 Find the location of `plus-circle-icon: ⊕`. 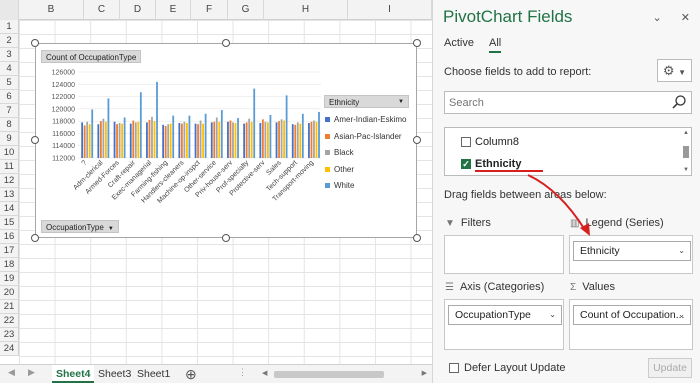

plus-circle-icon: ⊕ is located at coordinates (191, 374).